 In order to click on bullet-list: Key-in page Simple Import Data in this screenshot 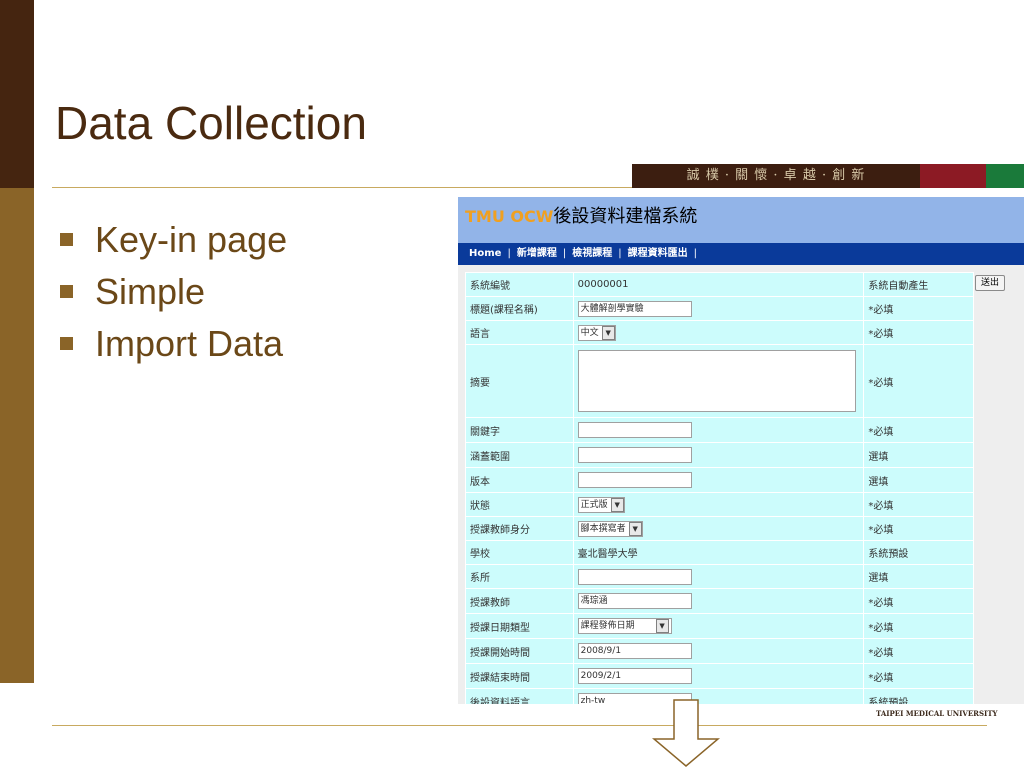, I will do `click(173, 296)`.